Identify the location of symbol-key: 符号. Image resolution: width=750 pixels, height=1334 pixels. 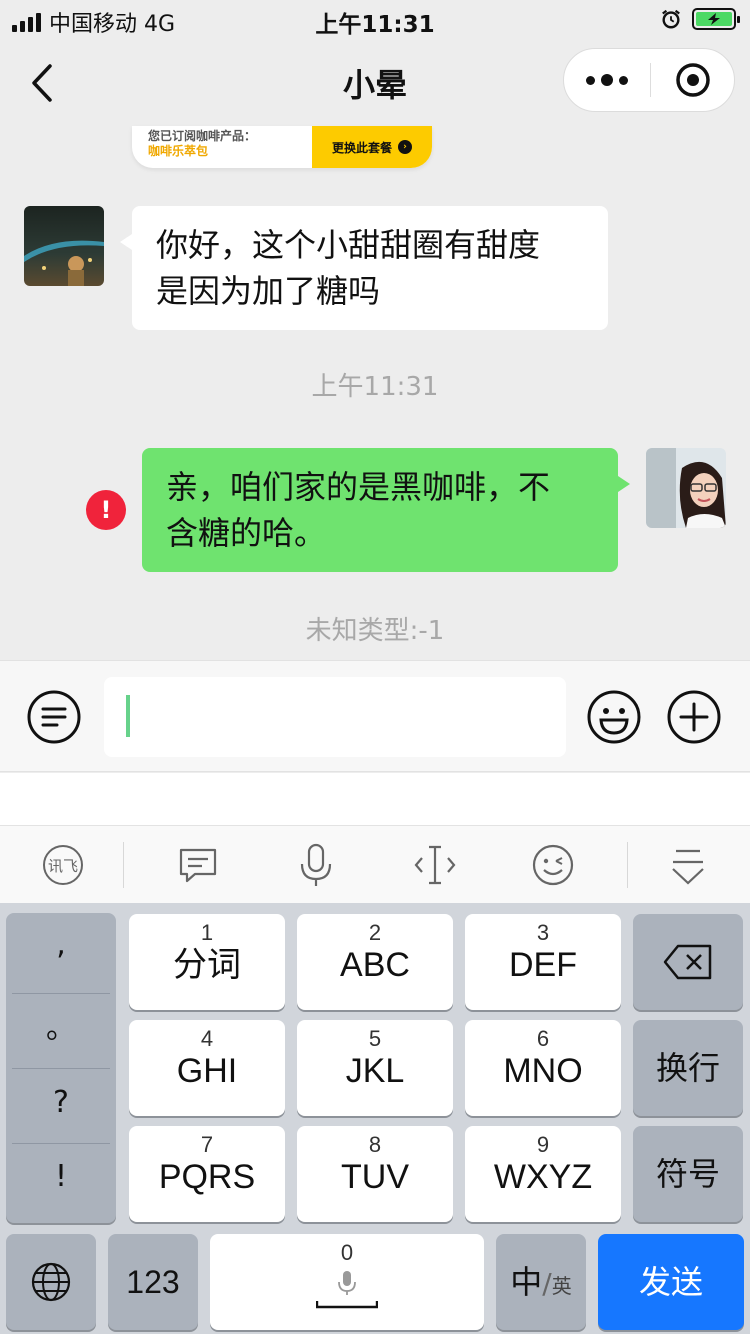
(688, 1174).